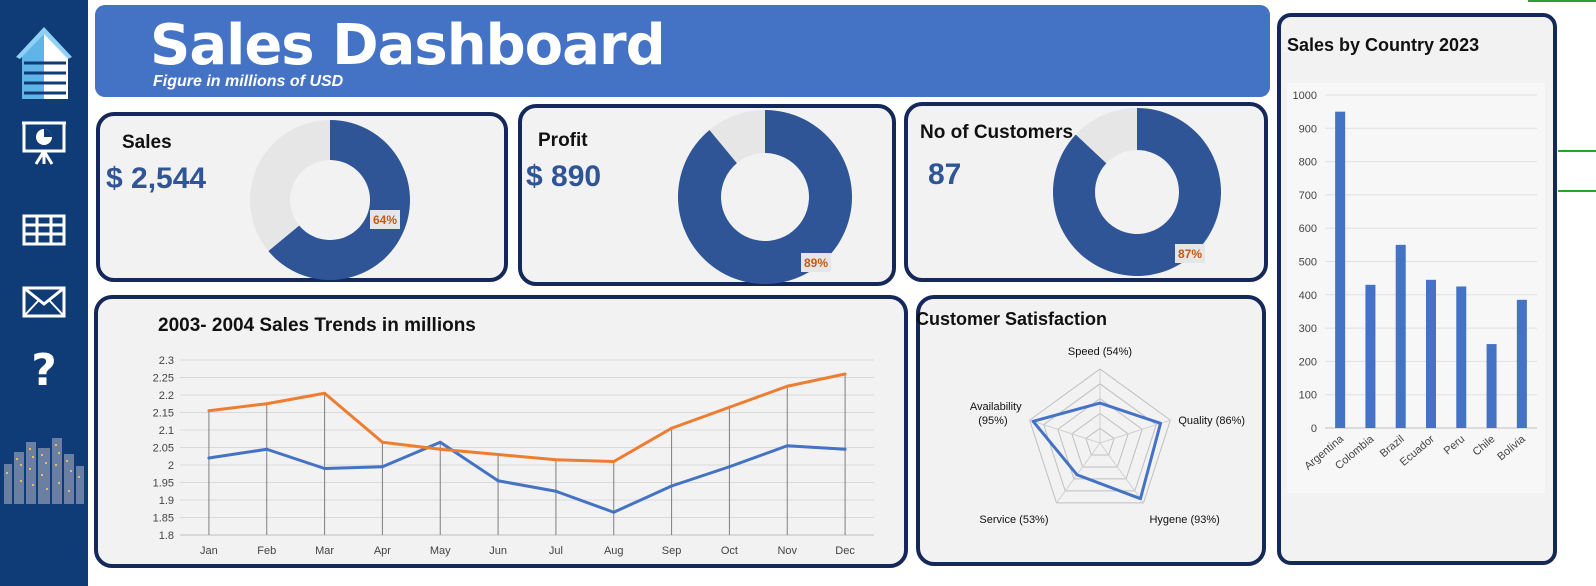 Image resolution: width=1596 pixels, height=586 pixels. I want to click on line-chart-x-tick-label: Apr, so click(382, 551).